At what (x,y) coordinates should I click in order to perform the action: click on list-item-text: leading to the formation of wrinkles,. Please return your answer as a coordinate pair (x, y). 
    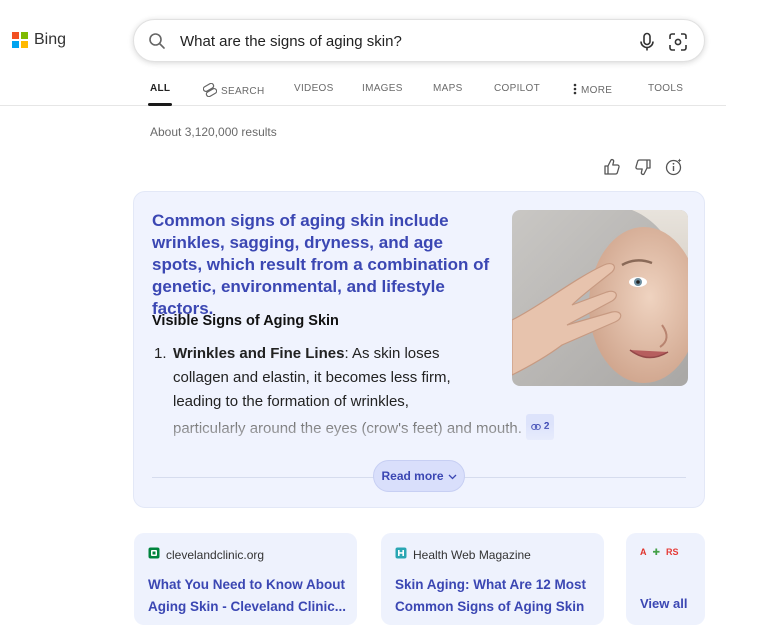
    Looking at the image, I should click on (291, 401).